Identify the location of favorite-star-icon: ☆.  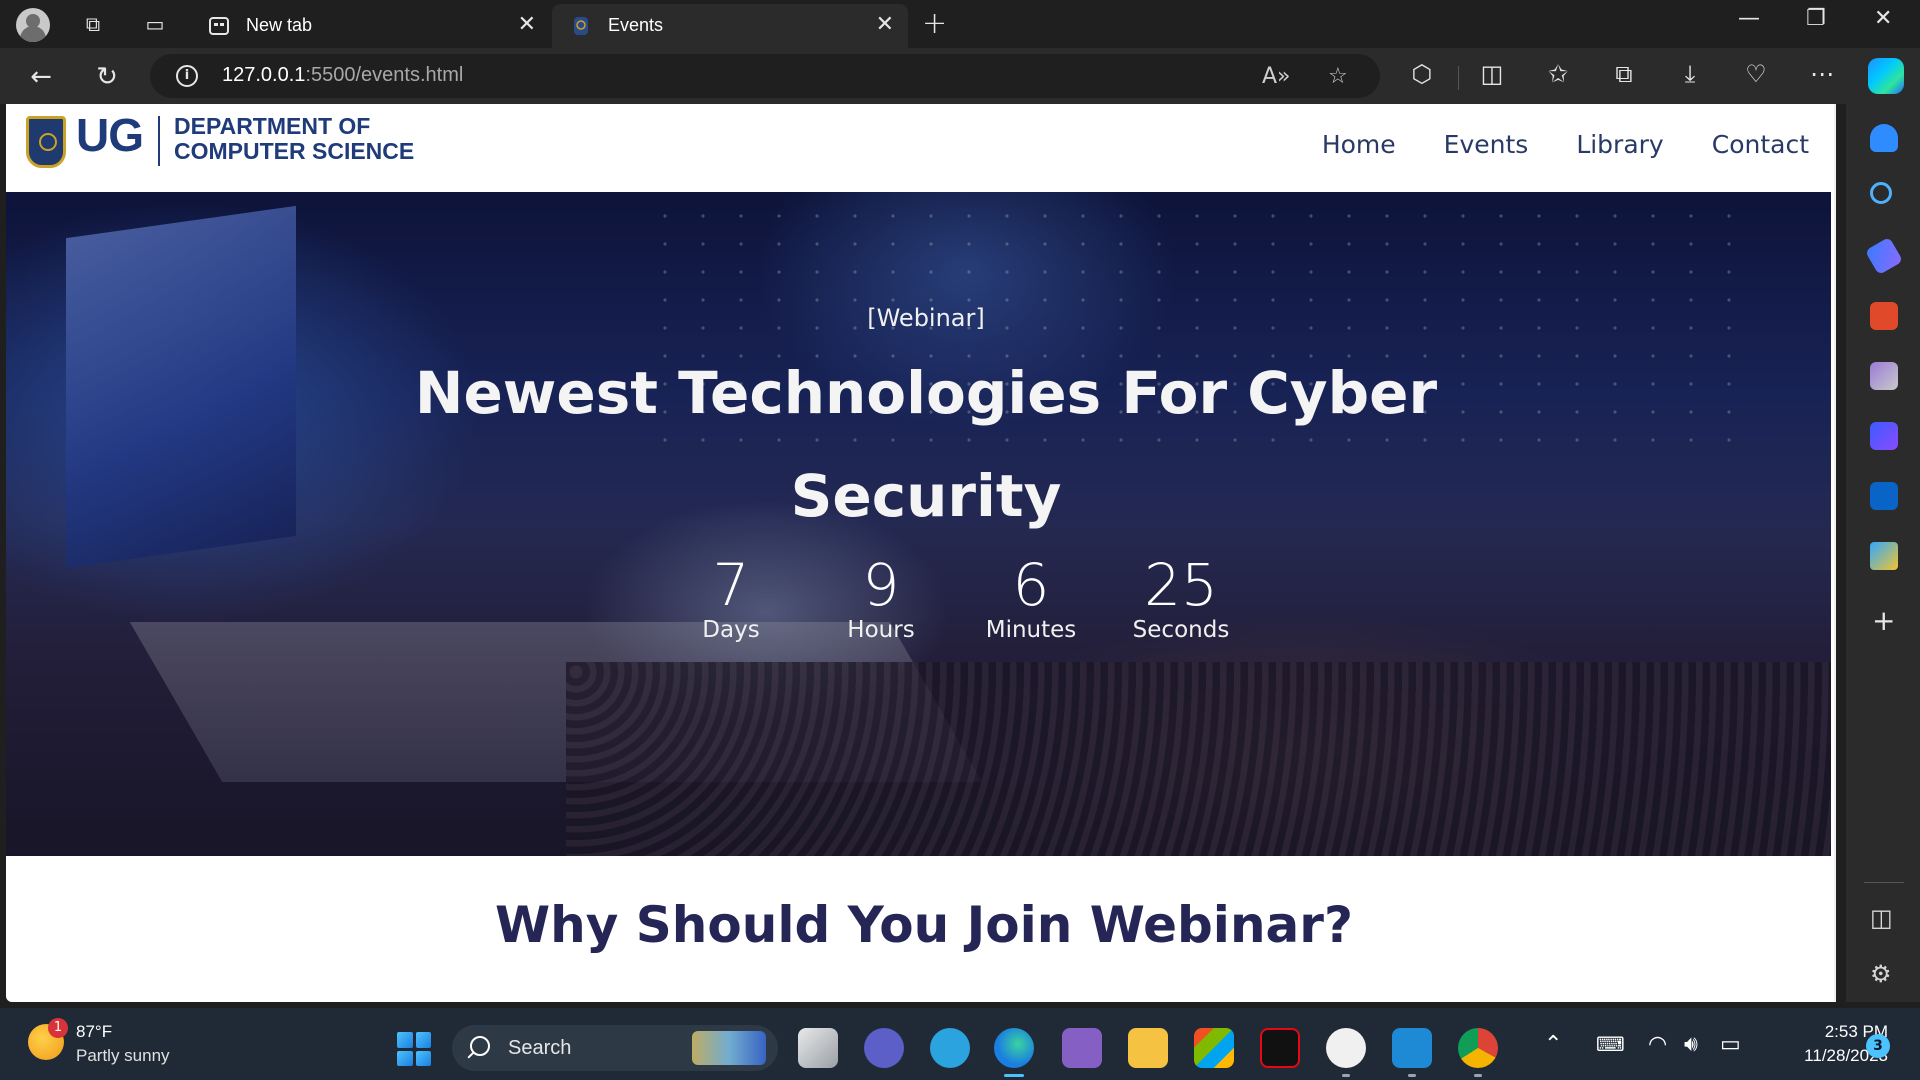
(1338, 76).